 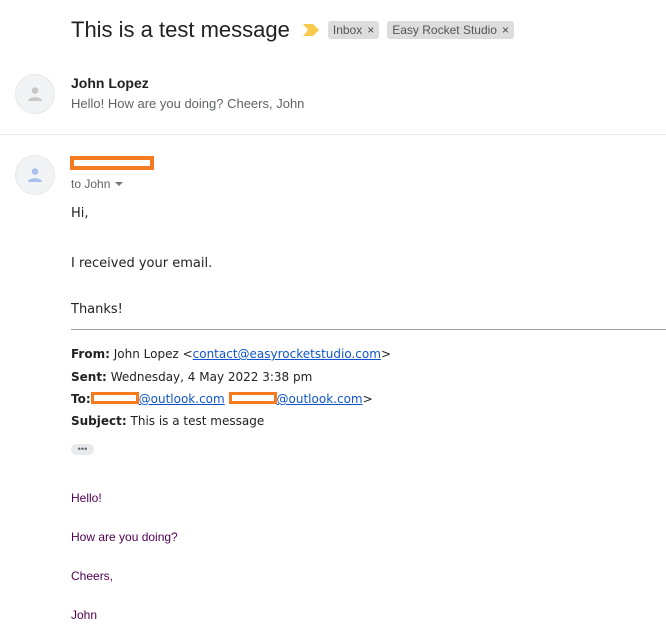 I want to click on sent-value: Wednesday, 4 May 2022 3:38 pm, so click(x=211, y=377).